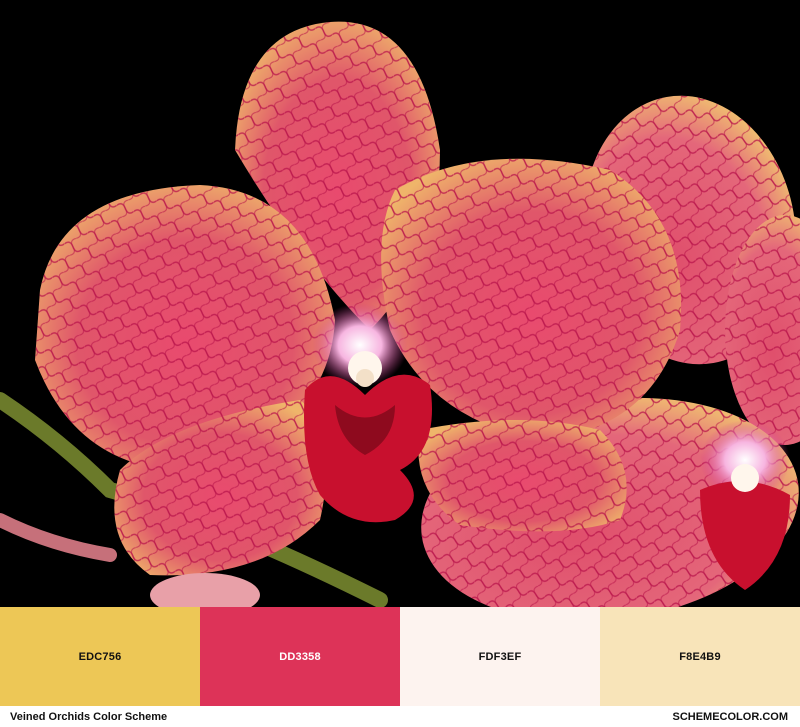 The image size is (800, 727). I want to click on swatch-4-hex-label: F8E4B9, so click(700, 656).